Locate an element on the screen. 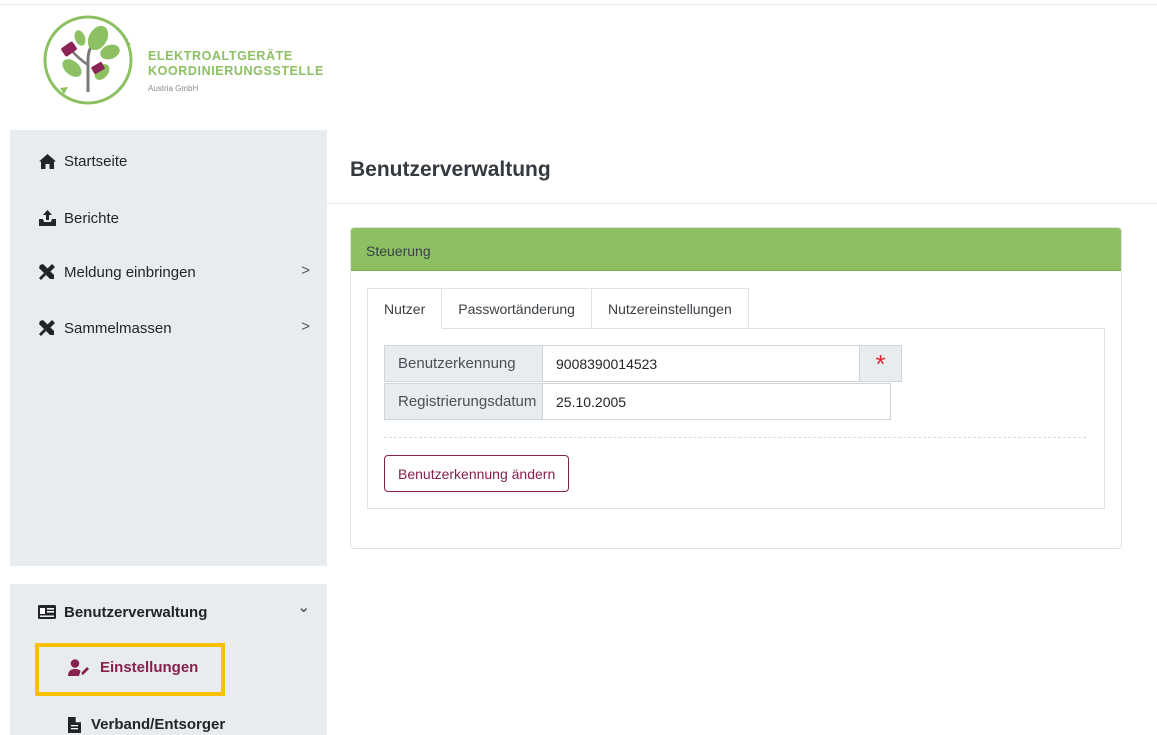 This screenshot has height=735, width=1157. brand-line-2: KOORDINIERUNGSSTELLE is located at coordinates (236, 71).